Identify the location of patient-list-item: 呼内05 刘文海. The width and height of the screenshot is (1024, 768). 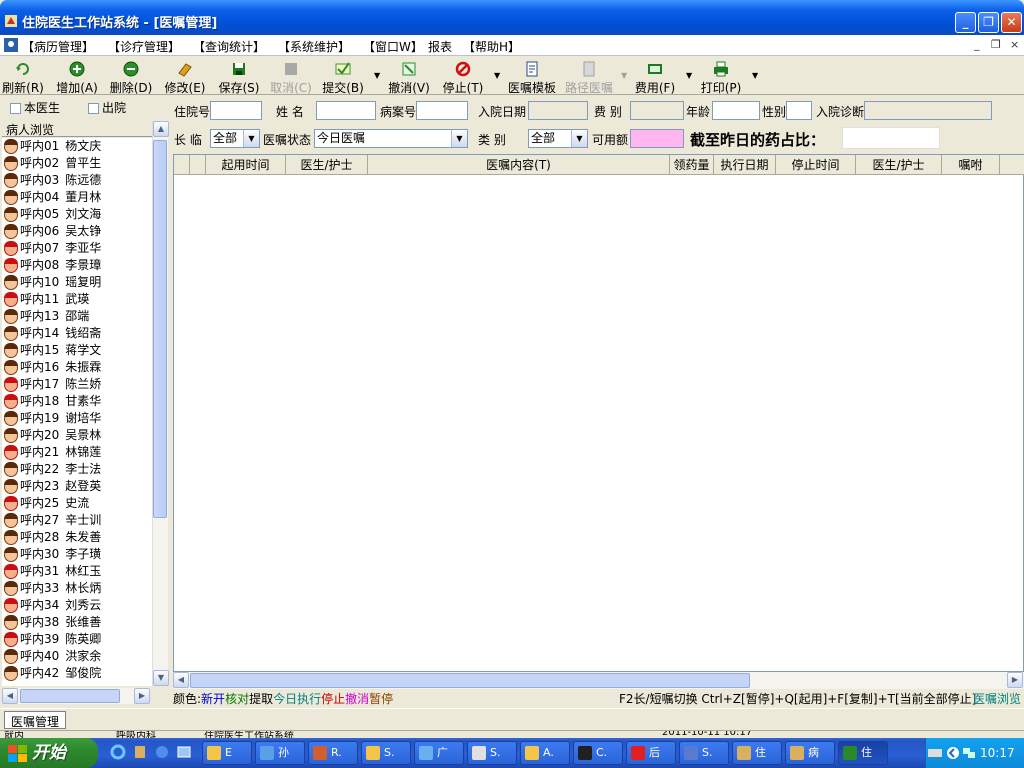
(77, 214).